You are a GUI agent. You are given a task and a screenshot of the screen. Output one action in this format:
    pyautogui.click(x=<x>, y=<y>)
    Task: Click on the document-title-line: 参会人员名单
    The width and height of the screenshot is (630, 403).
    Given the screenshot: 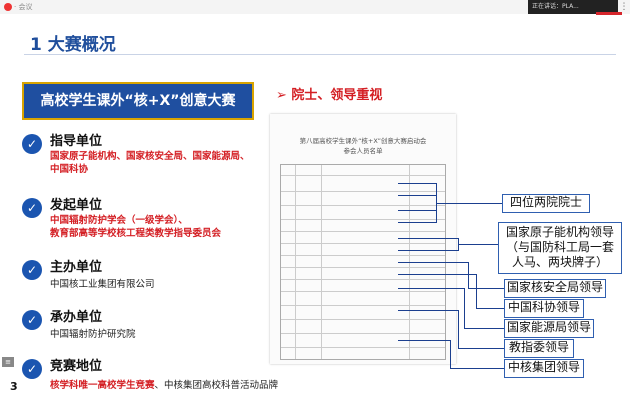 What is the action you would take?
    pyautogui.click(x=363, y=151)
    